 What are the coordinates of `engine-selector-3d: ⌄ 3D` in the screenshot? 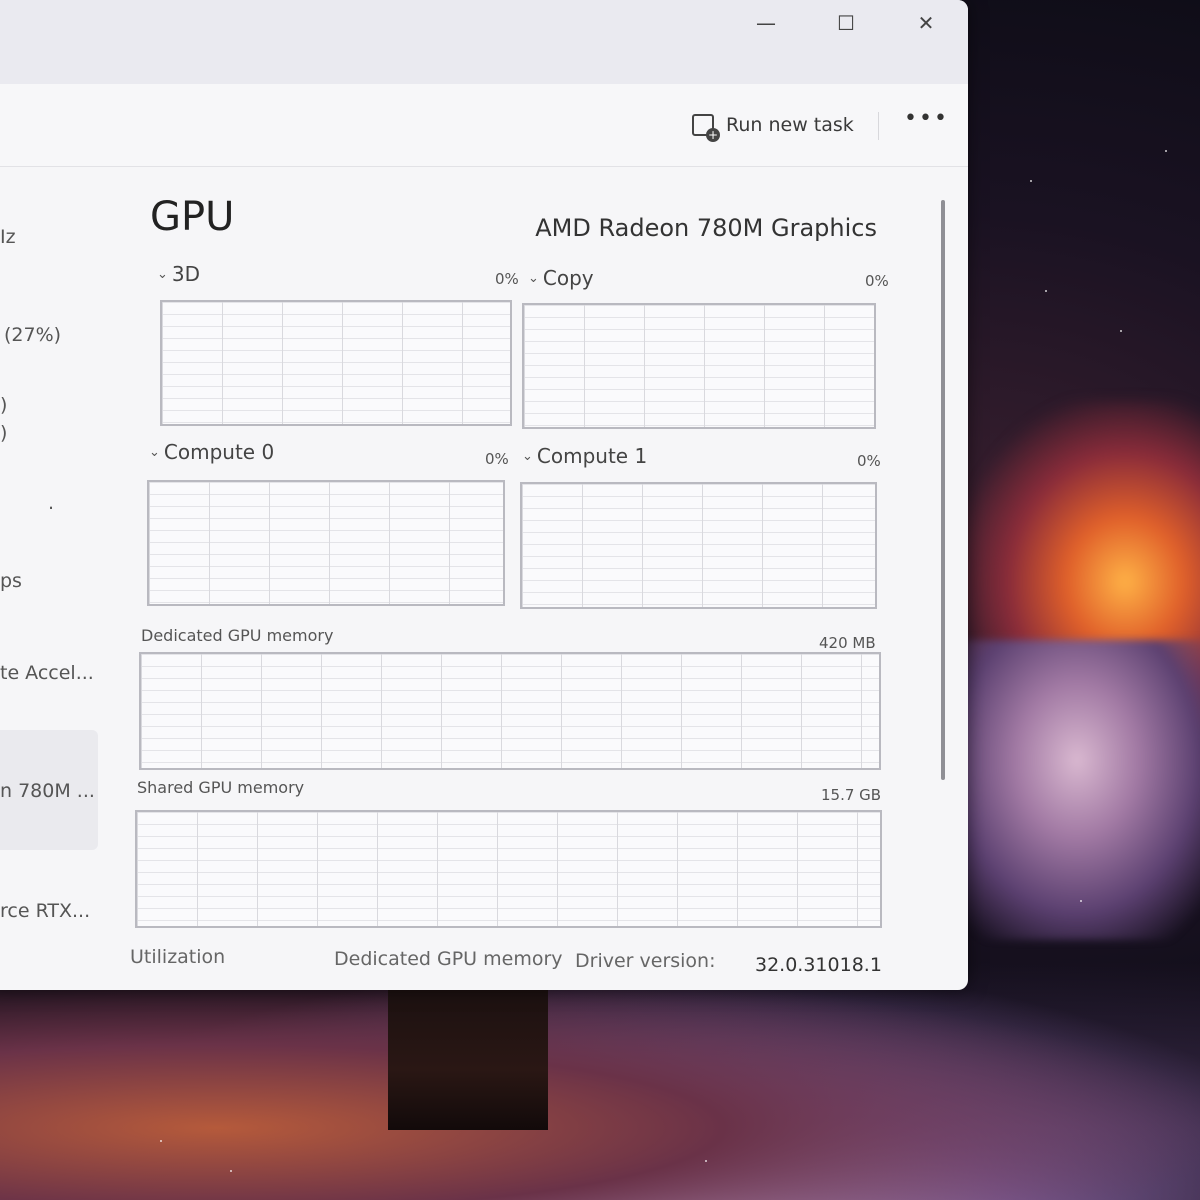 It's located at (178, 274).